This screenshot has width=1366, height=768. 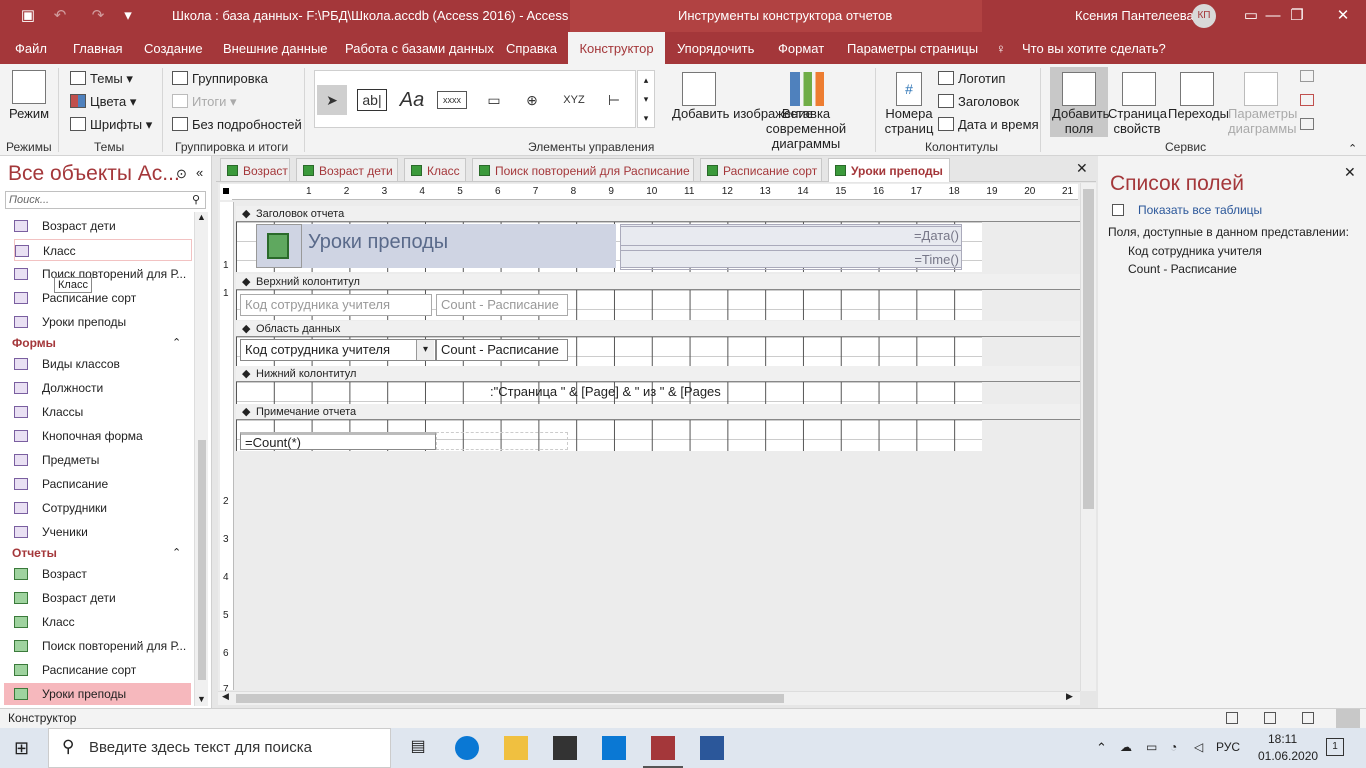 What do you see at coordinates (912, 48) in the screenshot?
I see `tab-page-setup: Параметры страницы` at bounding box center [912, 48].